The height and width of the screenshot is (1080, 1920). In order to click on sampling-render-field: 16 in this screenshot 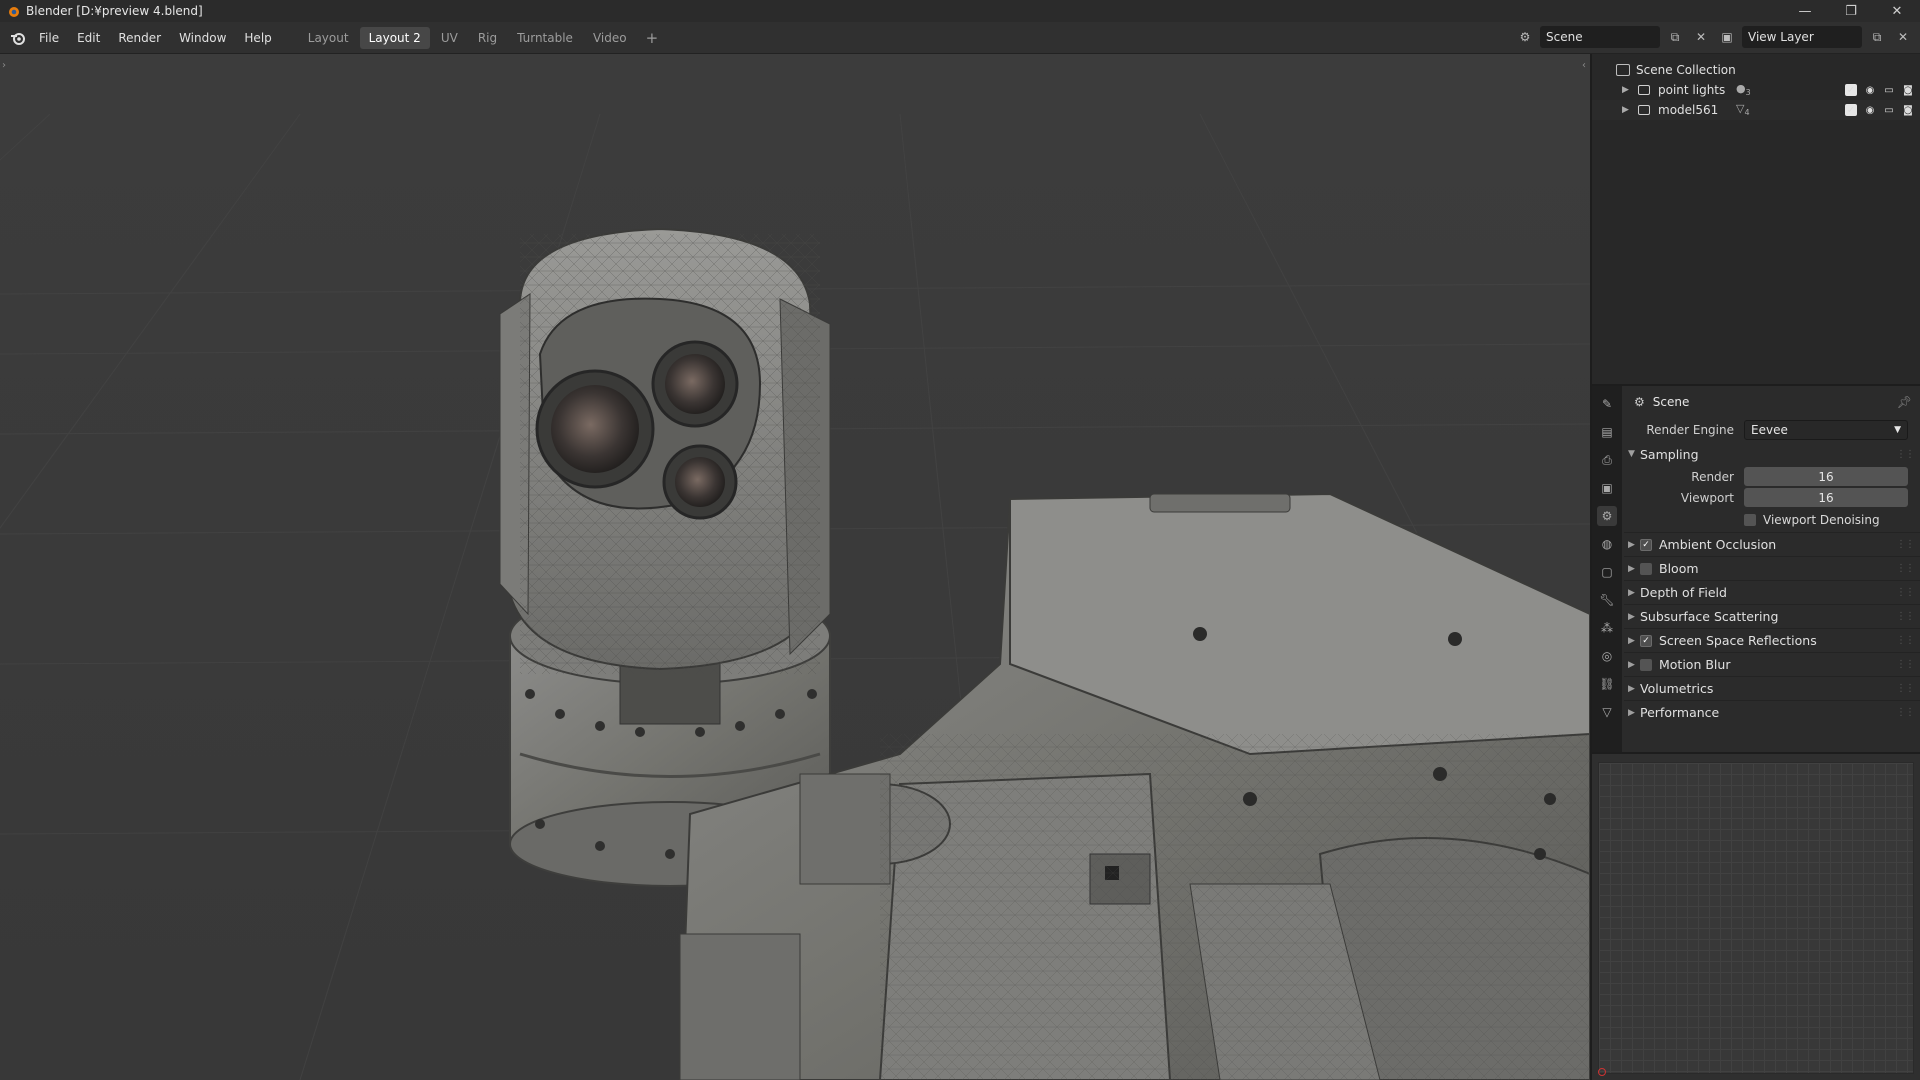, I will do `click(1826, 476)`.